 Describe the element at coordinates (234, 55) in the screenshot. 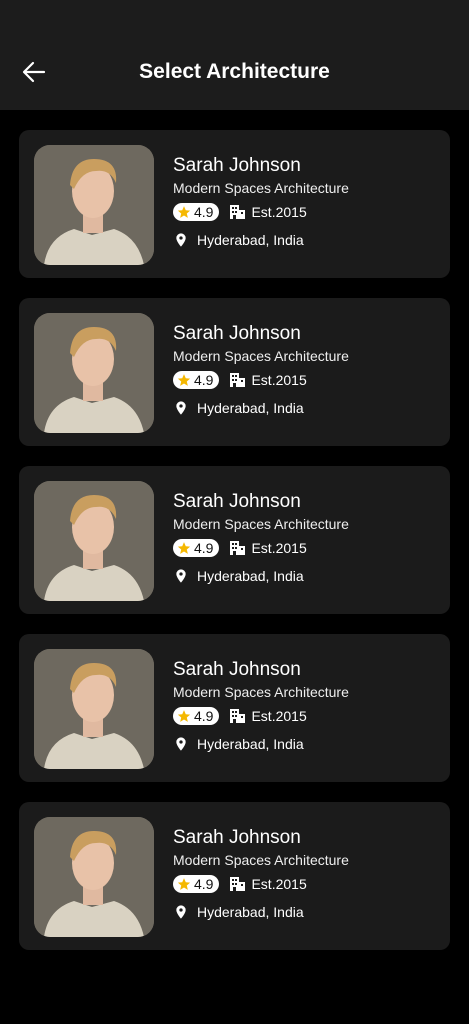

I see `app-header: Select Architecture` at that location.